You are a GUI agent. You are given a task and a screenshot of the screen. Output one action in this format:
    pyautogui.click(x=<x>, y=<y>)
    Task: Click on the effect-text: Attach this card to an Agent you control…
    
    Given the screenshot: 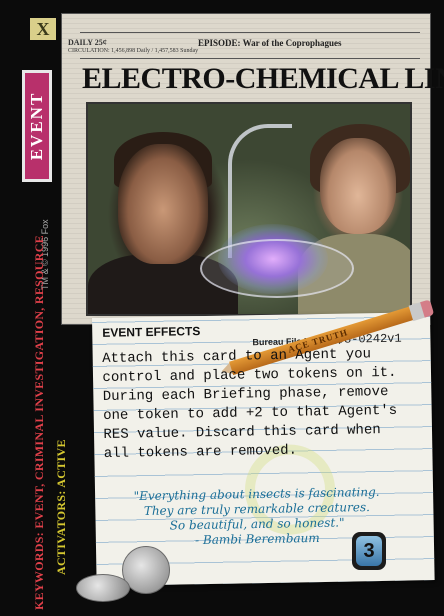 What is the action you would take?
    pyautogui.click(x=263, y=404)
    